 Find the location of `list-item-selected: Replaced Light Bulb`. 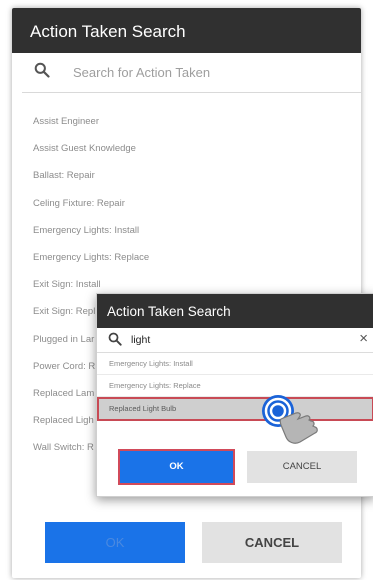

list-item-selected: Replaced Light Bulb is located at coordinates (235, 409).